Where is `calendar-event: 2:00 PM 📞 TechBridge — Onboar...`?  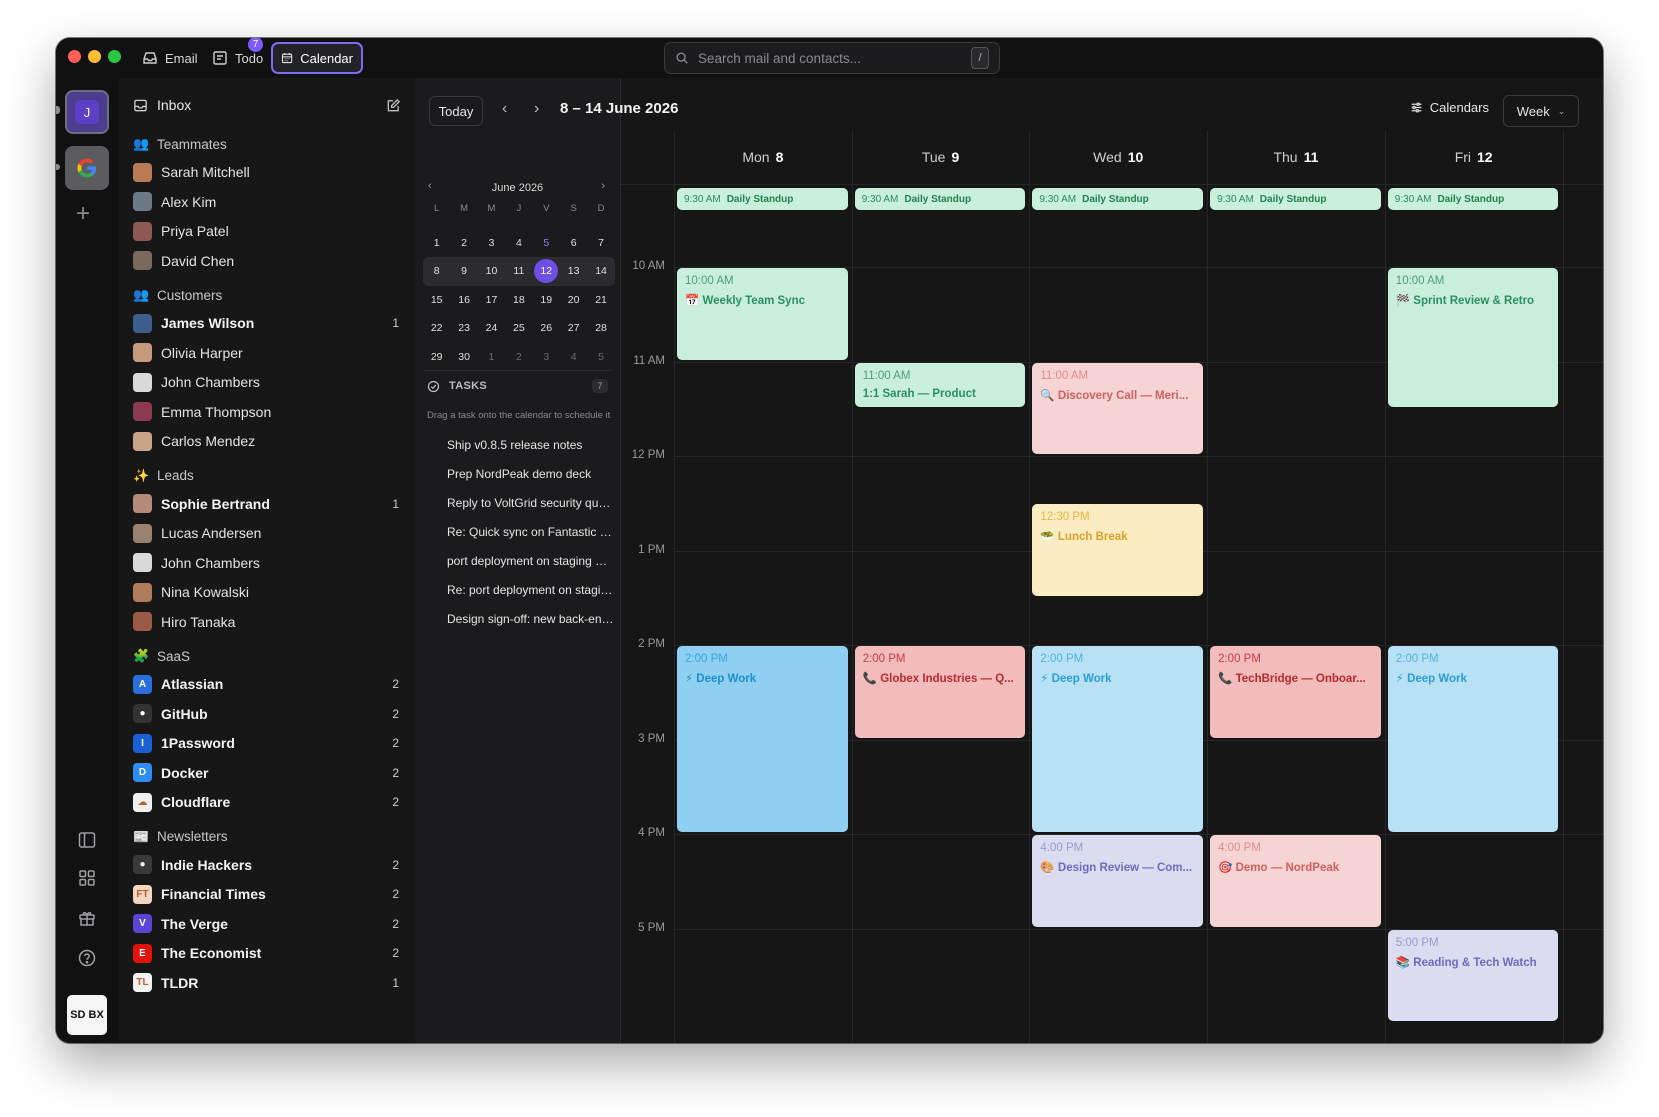
calendar-event: 2:00 PM 📞 TechBridge — Onboar... is located at coordinates (1295, 692).